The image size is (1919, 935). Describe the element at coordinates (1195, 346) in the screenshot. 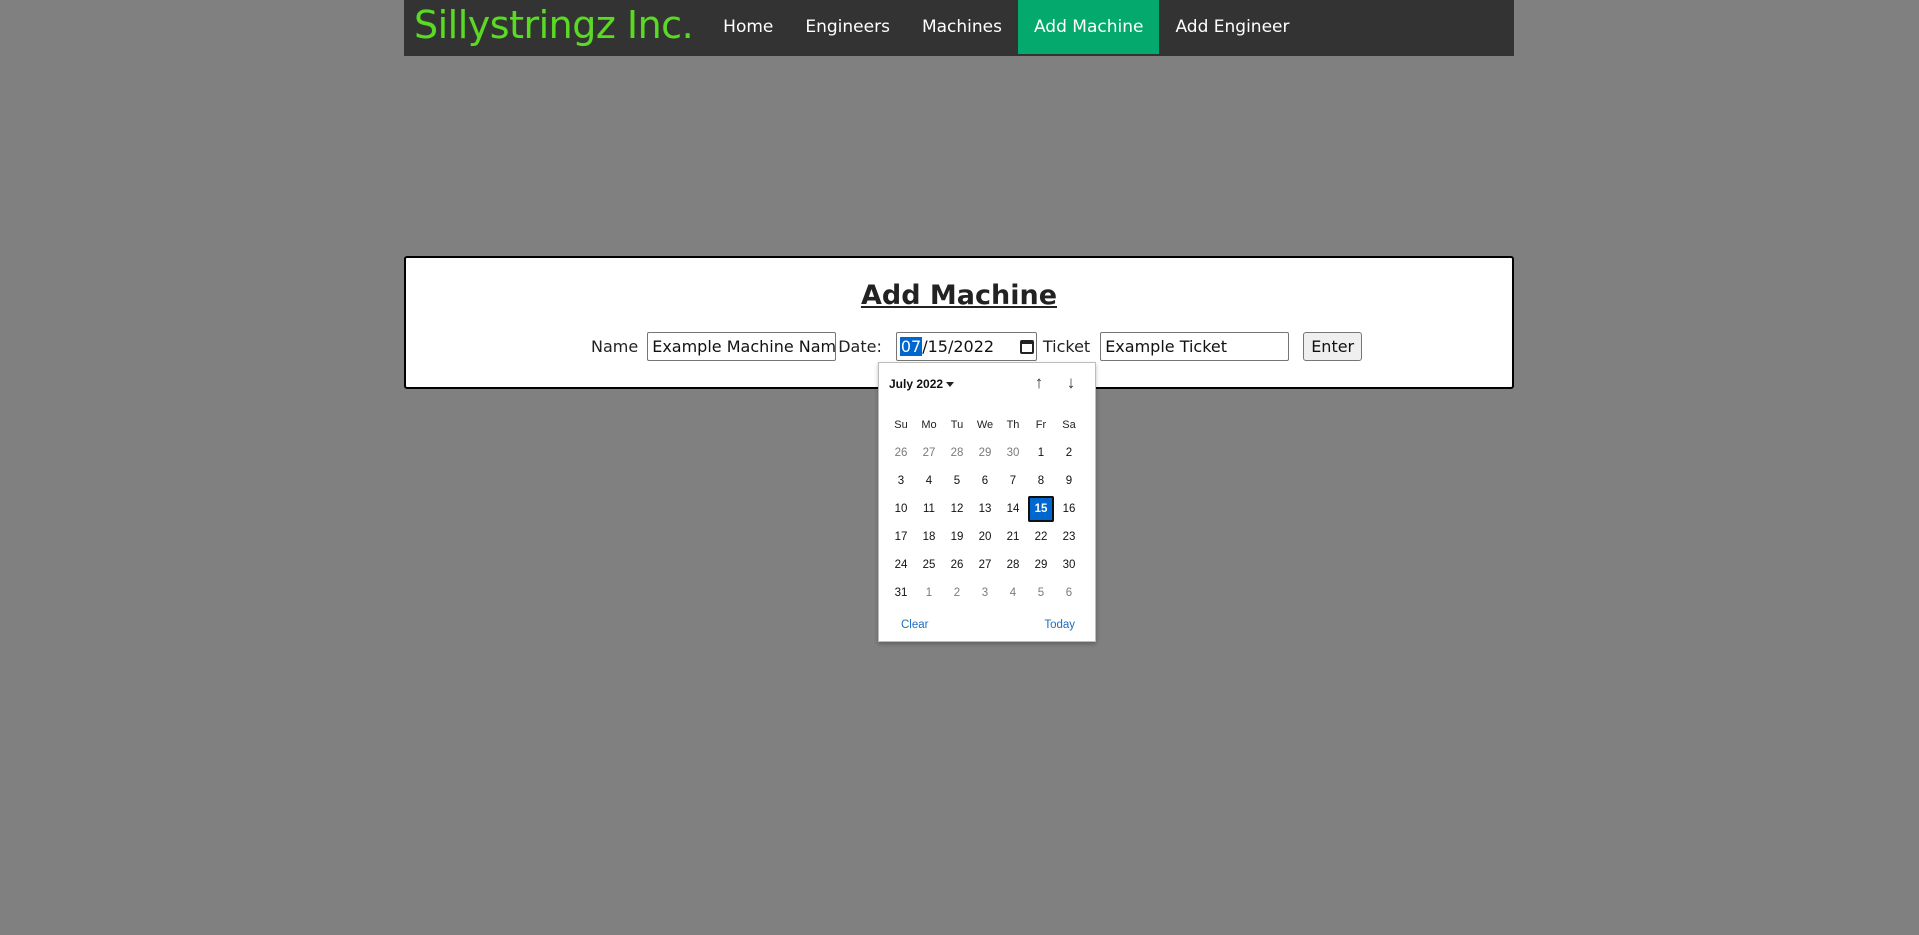

I see `ticket-input: Example Ticket` at that location.